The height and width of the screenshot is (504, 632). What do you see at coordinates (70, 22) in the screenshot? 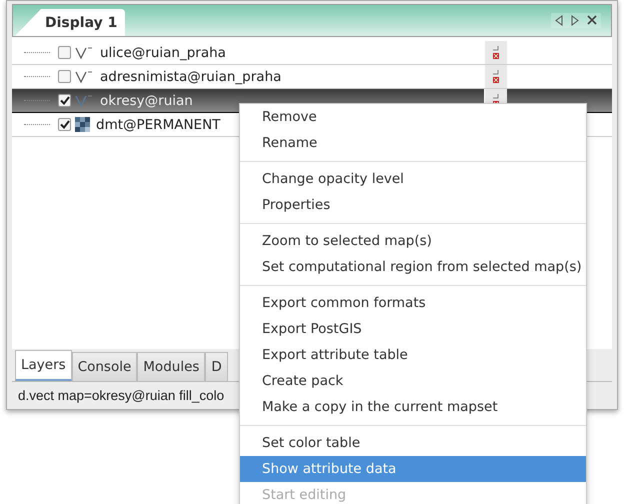
I see `display-tab: Display 1` at bounding box center [70, 22].